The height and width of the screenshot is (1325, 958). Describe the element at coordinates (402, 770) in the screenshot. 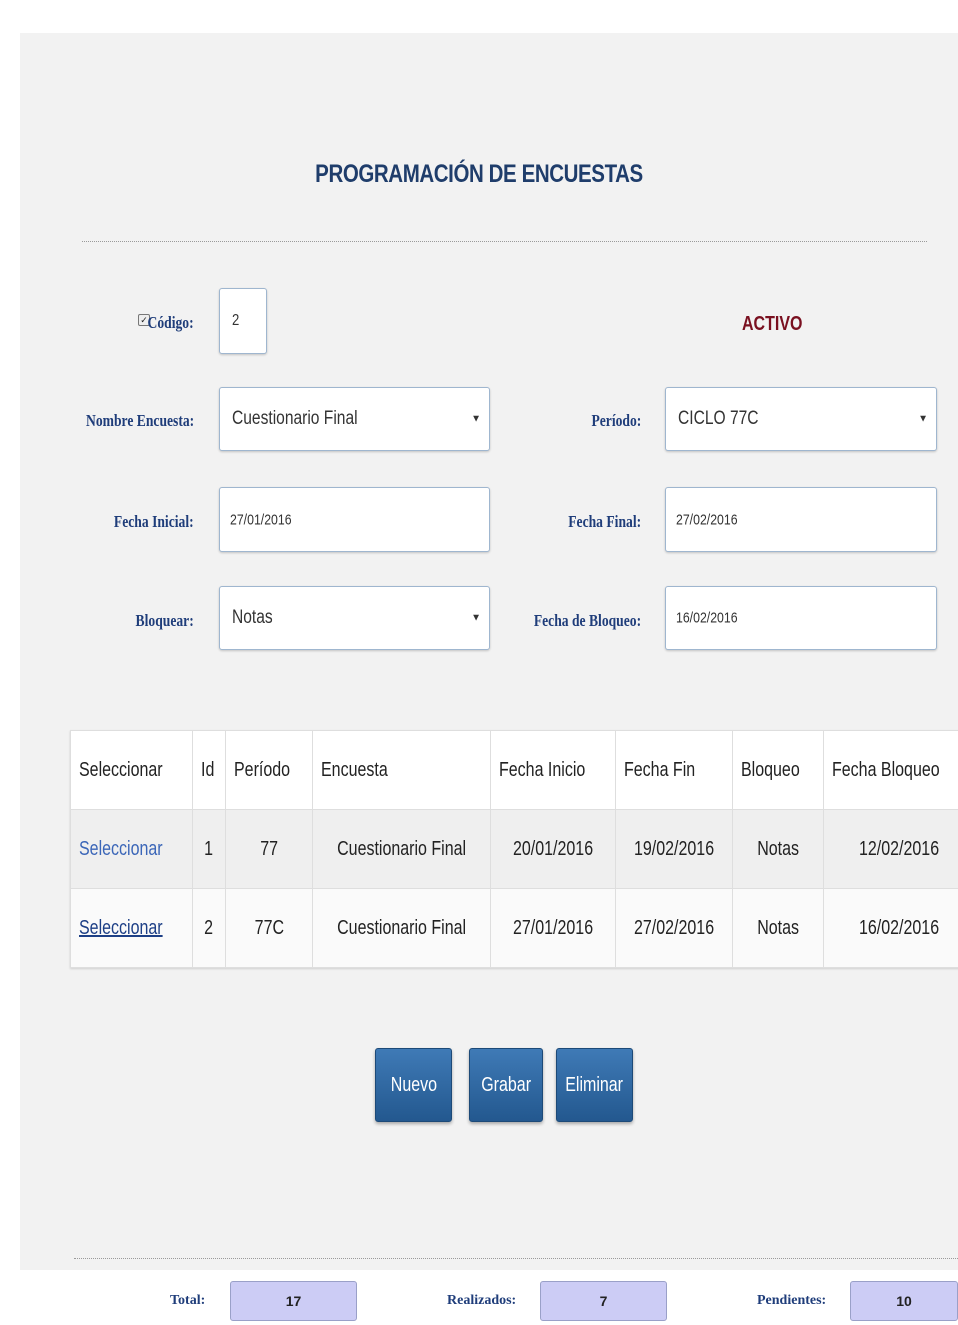

I see `column-header: Encuesta` at that location.